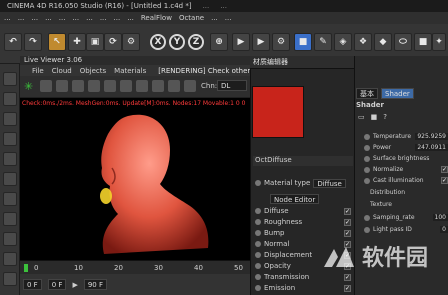  I want to click on material-type-select: Diffuse, so click(329, 183).